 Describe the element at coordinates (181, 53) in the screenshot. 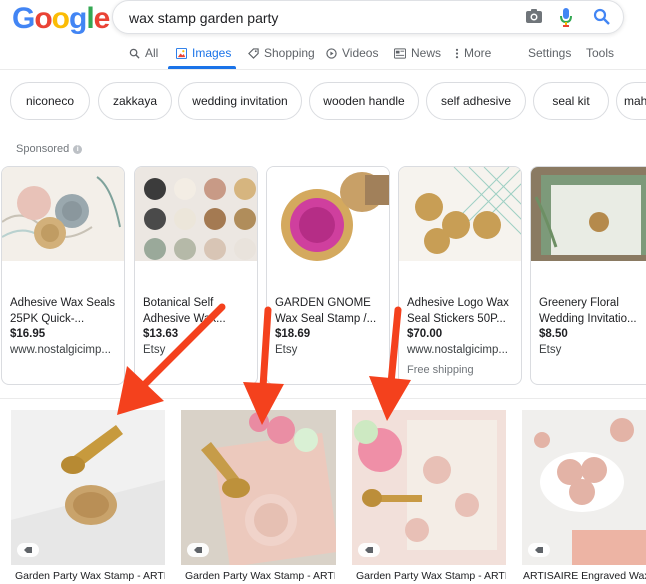

I see `image-icon` at that location.